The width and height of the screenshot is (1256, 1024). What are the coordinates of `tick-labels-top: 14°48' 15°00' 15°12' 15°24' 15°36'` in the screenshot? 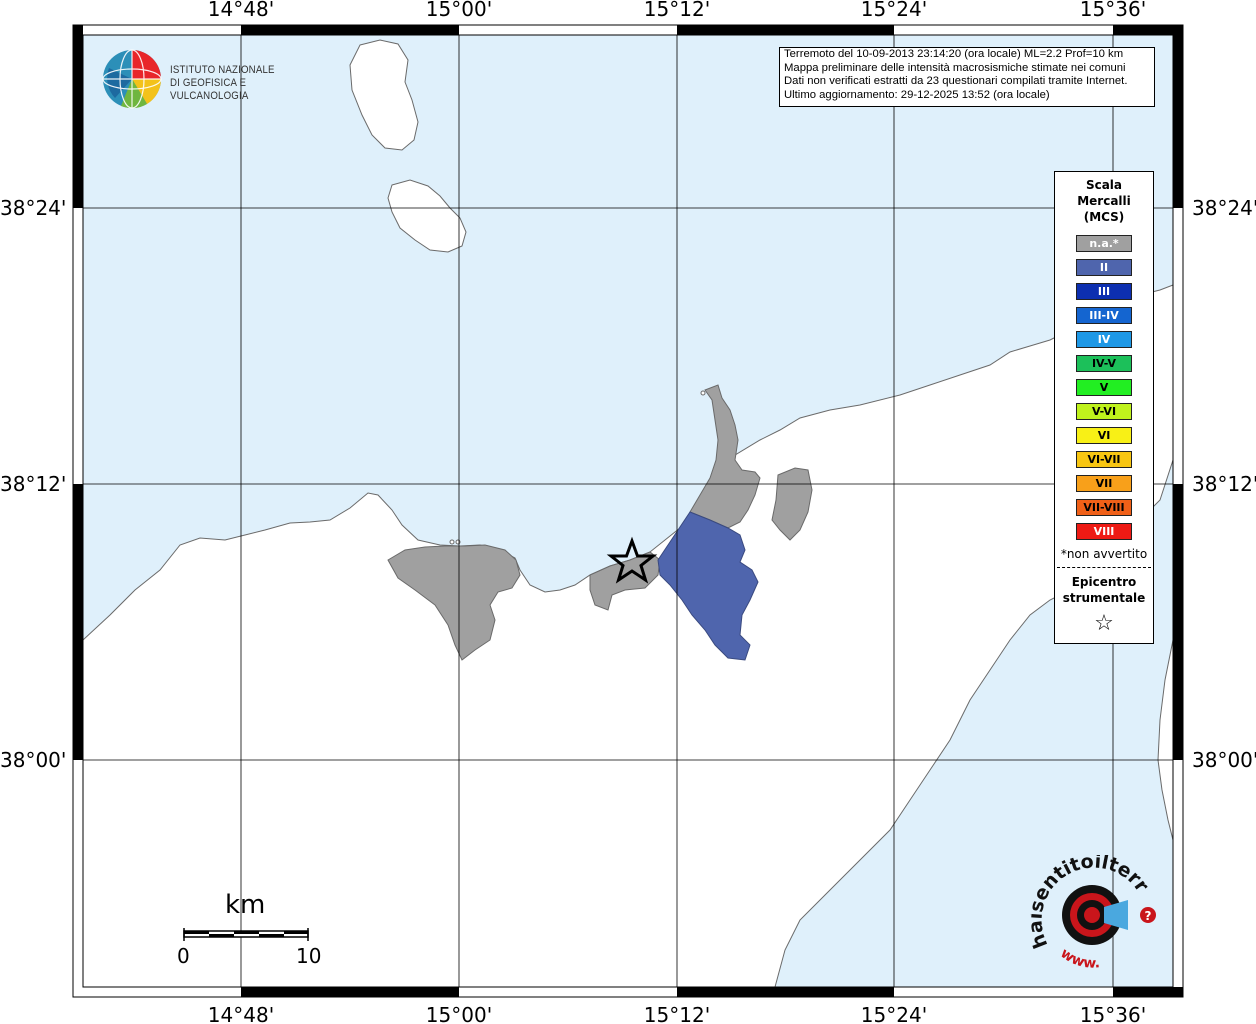 It's located at (677, 10).